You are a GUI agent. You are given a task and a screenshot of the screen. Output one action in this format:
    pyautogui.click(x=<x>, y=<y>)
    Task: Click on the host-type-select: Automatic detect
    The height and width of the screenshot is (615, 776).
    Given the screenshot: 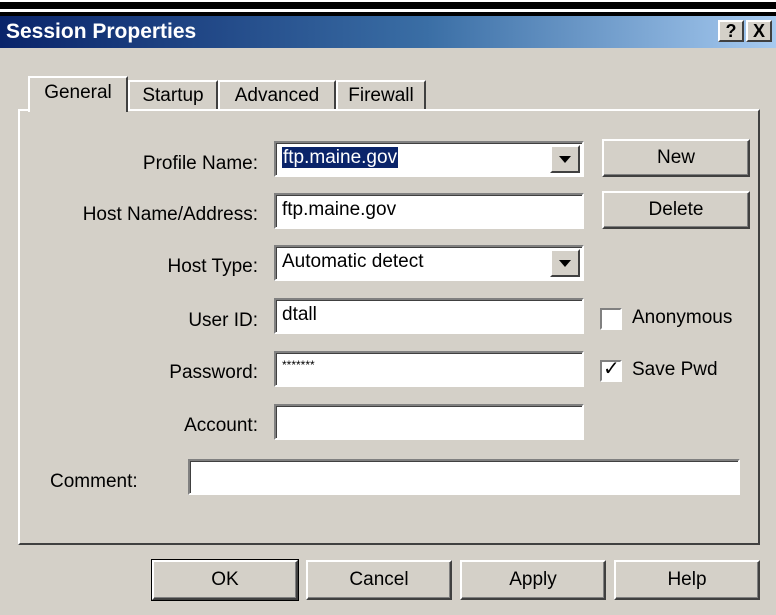 What is the action you would take?
    pyautogui.click(x=429, y=263)
    